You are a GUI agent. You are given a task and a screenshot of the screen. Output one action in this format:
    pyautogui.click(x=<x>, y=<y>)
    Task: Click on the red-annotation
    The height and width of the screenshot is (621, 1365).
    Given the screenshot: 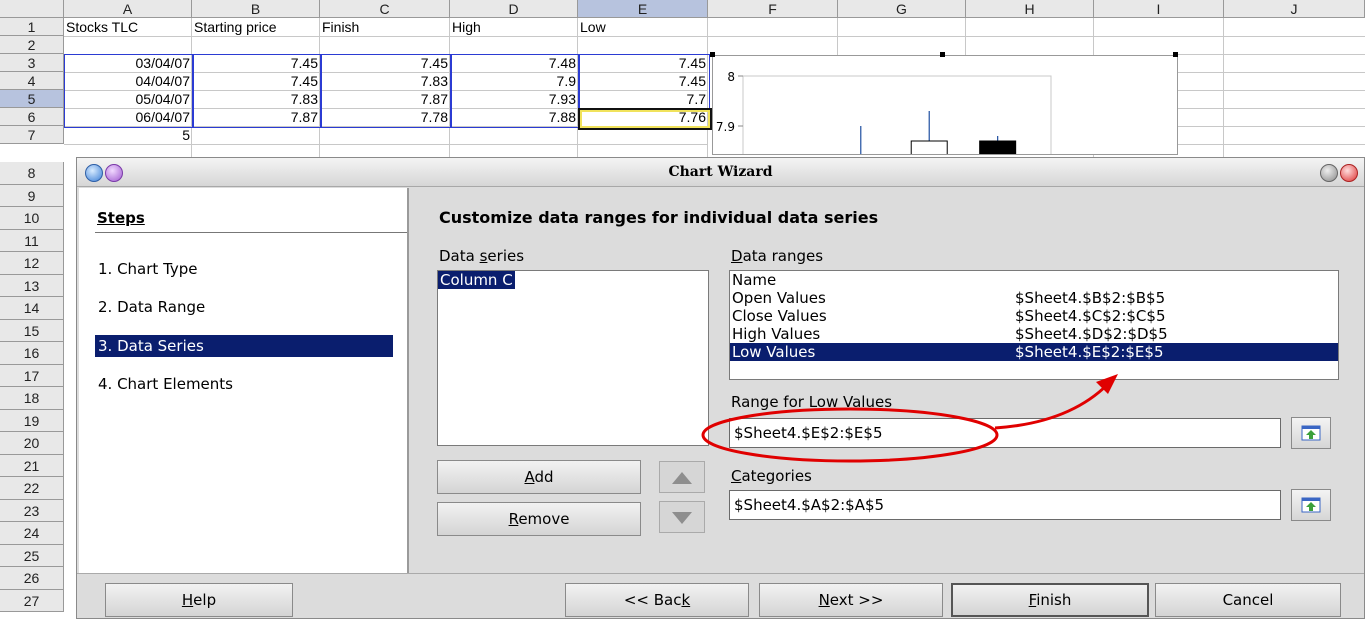 What is the action you would take?
    pyautogui.click(x=909, y=418)
    